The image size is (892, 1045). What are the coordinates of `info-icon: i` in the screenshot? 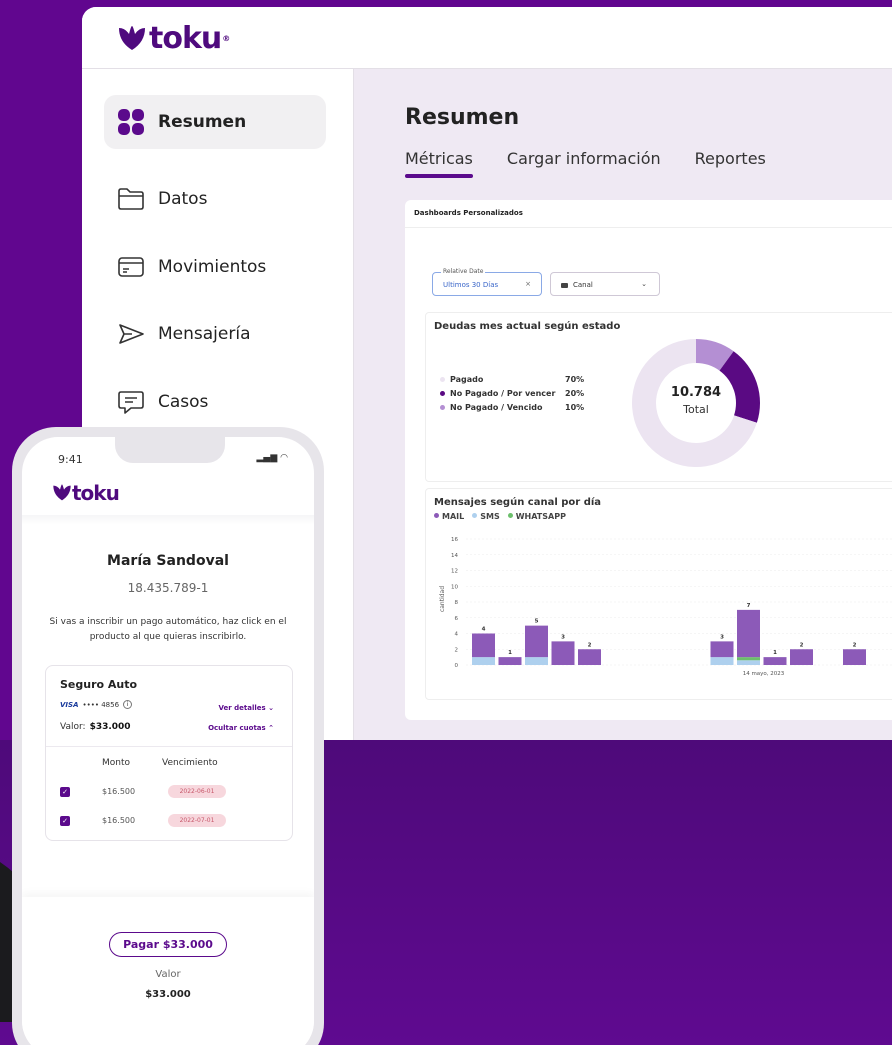 It's located at (128, 704).